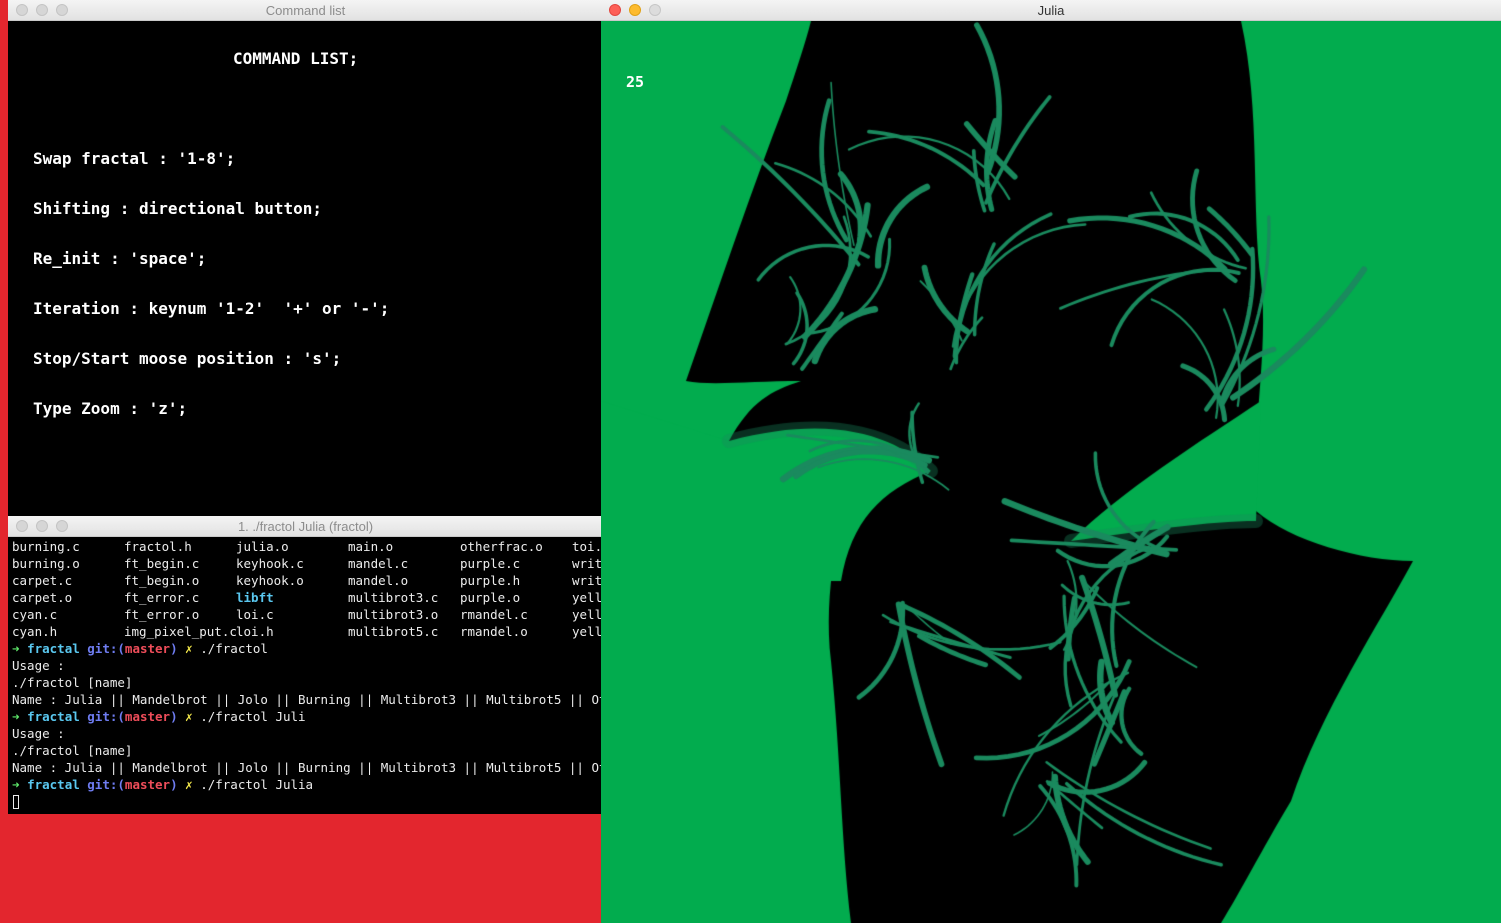 Image resolution: width=1501 pixels, height=923 pixels. I want to click on ls-entry: burning.c, so click(46, 546).